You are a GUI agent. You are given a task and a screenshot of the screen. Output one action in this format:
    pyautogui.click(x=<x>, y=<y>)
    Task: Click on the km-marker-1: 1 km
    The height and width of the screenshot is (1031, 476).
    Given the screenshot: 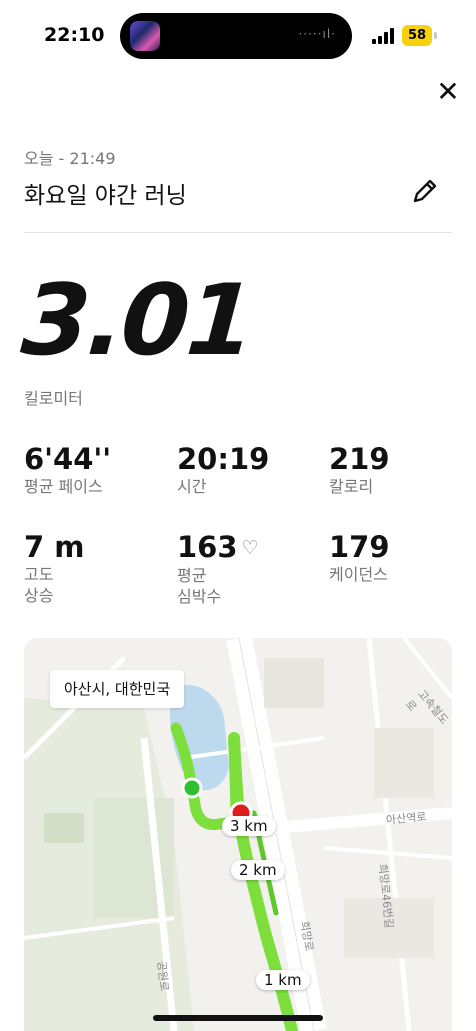 What is the action you would take?
    pyautogui.click(x=283, y=980)
    